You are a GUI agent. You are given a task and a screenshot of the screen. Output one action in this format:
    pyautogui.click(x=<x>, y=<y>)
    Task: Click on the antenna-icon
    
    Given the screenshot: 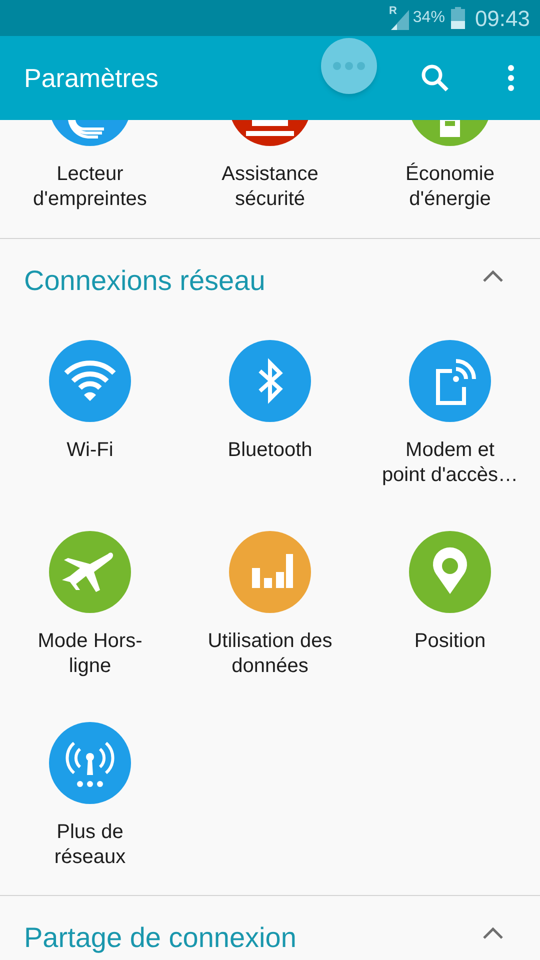 What is the action you would take?
    pyautogui.click(x=90, y=763)
    